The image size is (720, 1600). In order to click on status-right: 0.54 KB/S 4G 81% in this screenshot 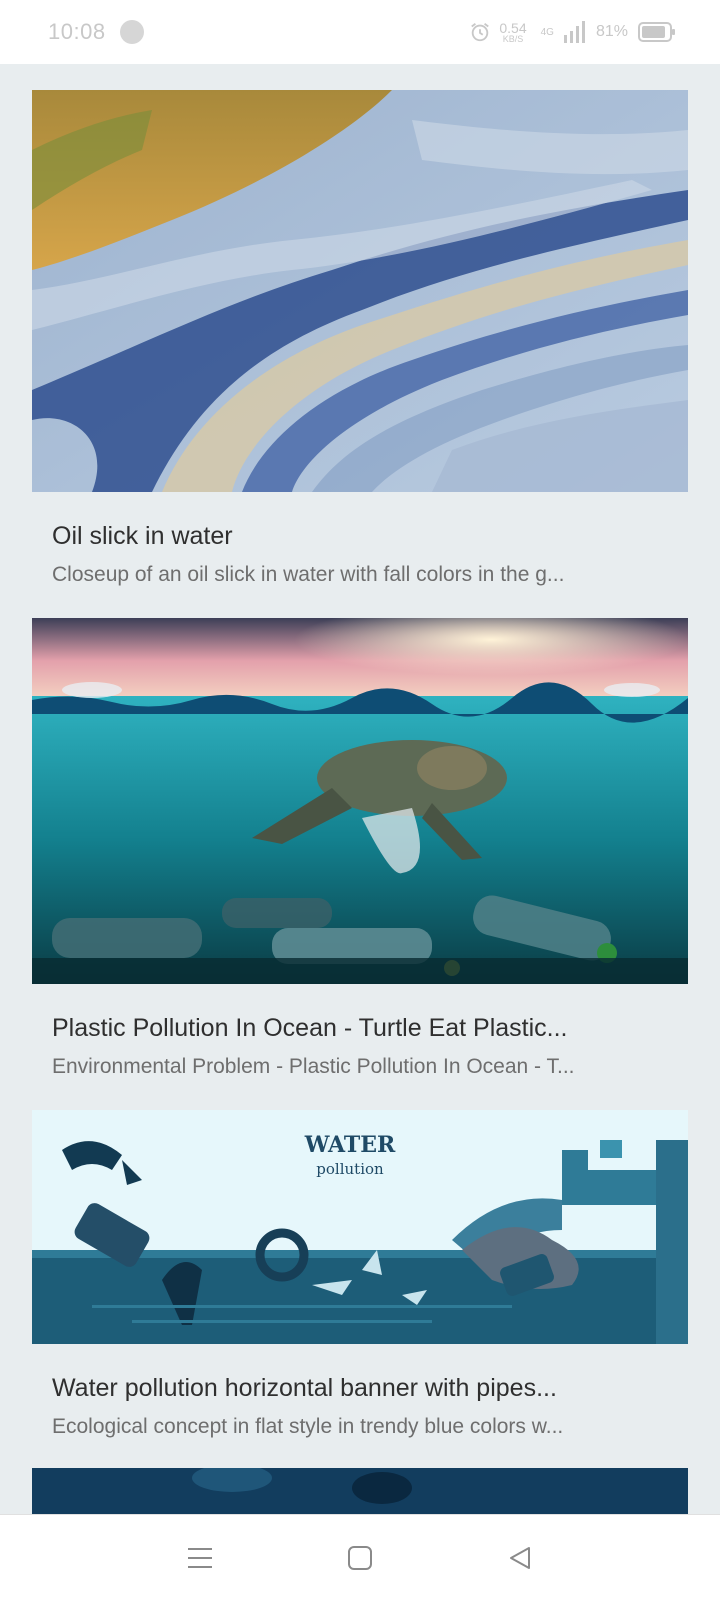, I will do `click(572, 32)`.